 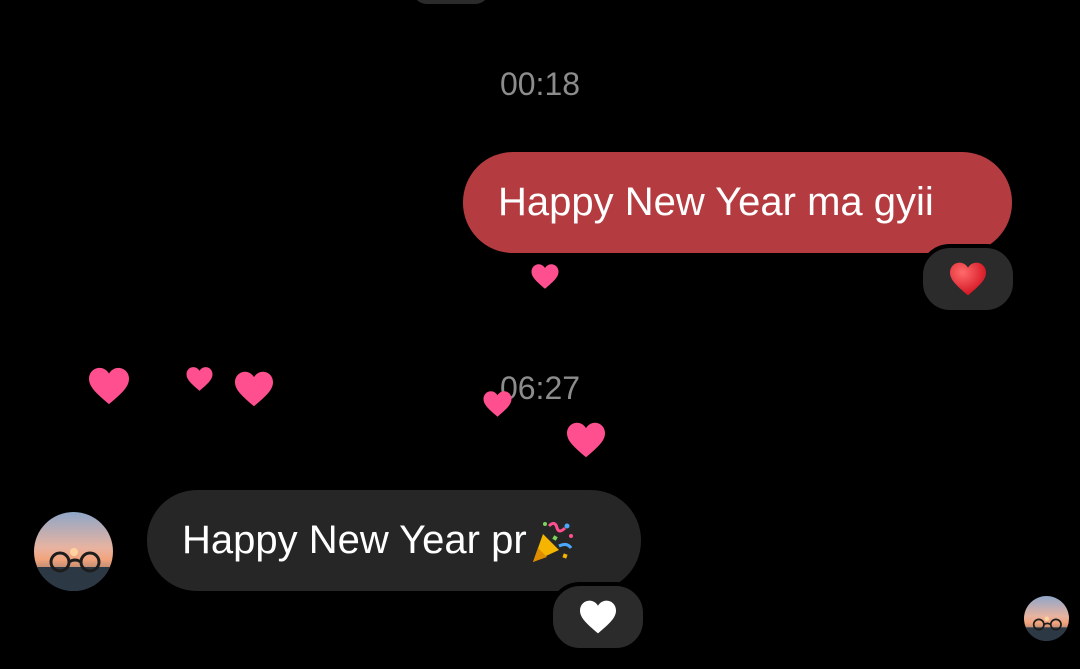 I want to click on white-heart-icon, so click(x=598, y=617).